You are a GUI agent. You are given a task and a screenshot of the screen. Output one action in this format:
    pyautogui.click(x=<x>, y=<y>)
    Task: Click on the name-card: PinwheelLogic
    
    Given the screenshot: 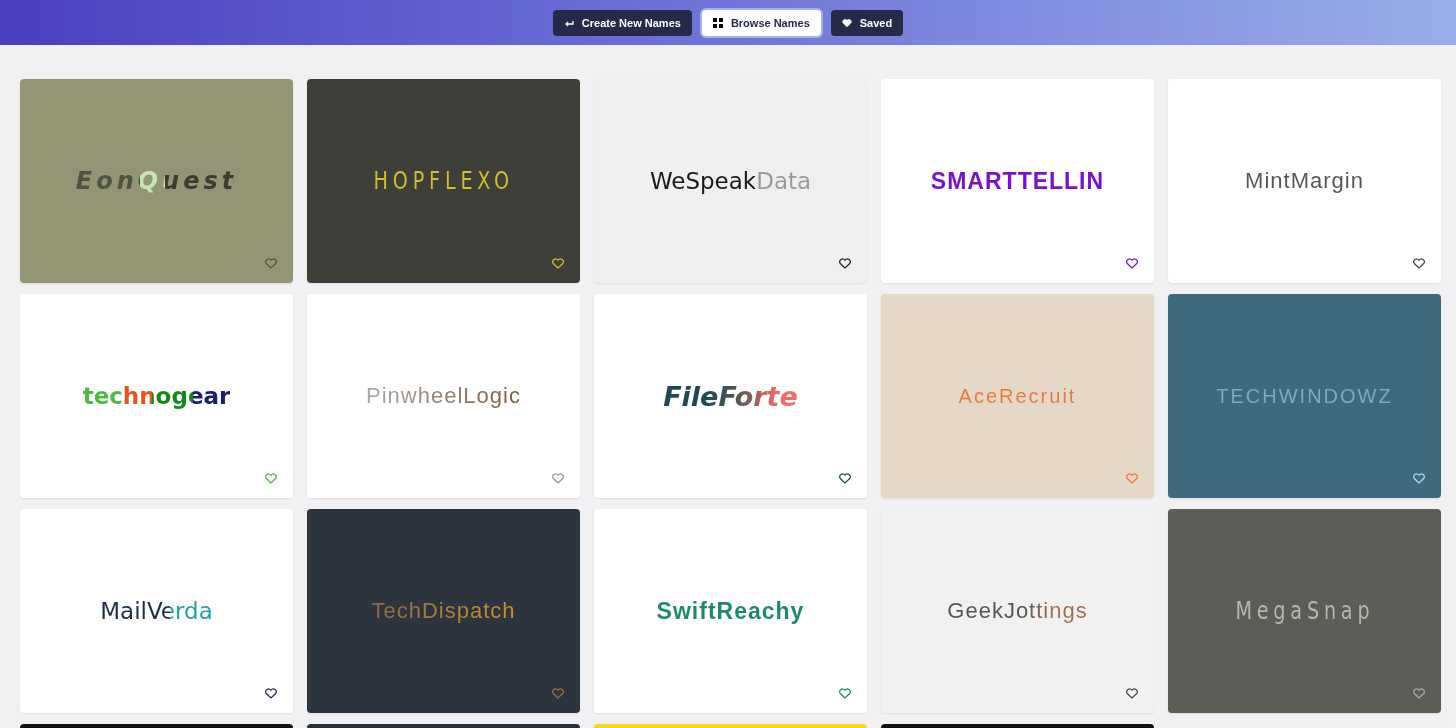 What is the action you would take?
    pyautogui.click(x=443, y=396)
    